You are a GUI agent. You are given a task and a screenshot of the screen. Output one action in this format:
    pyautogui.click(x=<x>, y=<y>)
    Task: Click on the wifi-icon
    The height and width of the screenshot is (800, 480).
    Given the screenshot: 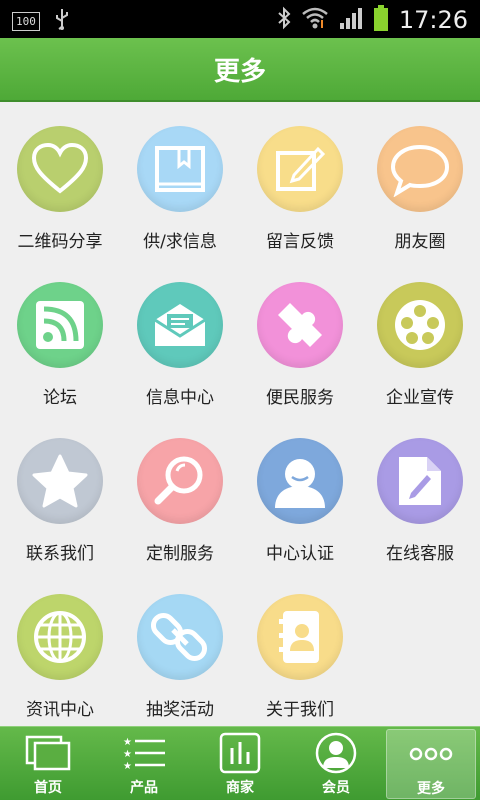 What is the action you would take?
    pyautogui.click(x=315, y=20)
    